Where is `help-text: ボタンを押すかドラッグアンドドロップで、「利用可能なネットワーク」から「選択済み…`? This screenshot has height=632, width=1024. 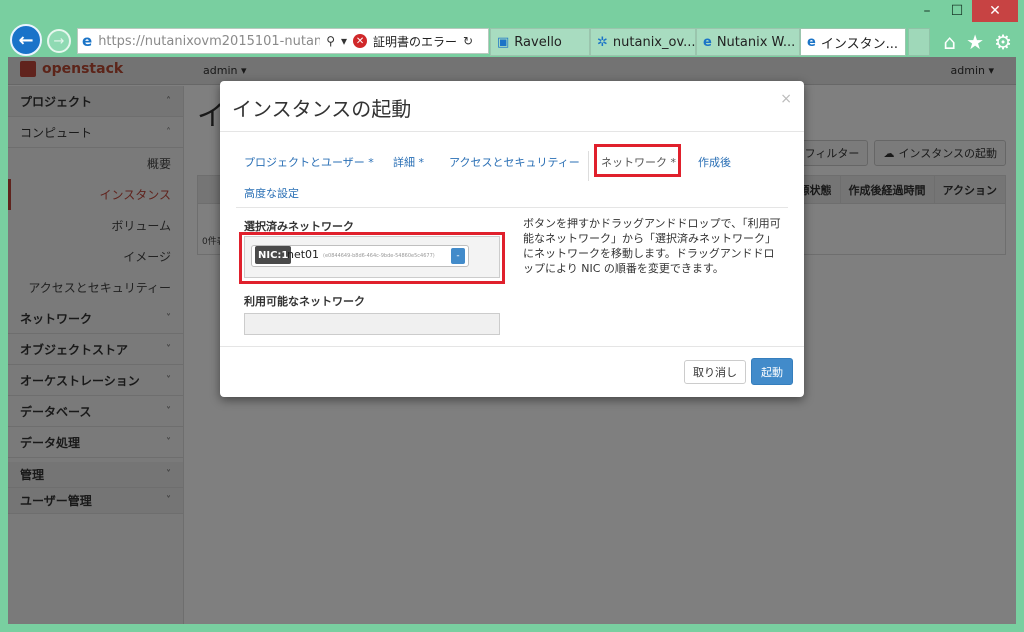 help-text: ボタンを押すかドラッグアンドドロップで、「利用可能なネットワーク」から「選択済み… is located at coordinates (652, 246).